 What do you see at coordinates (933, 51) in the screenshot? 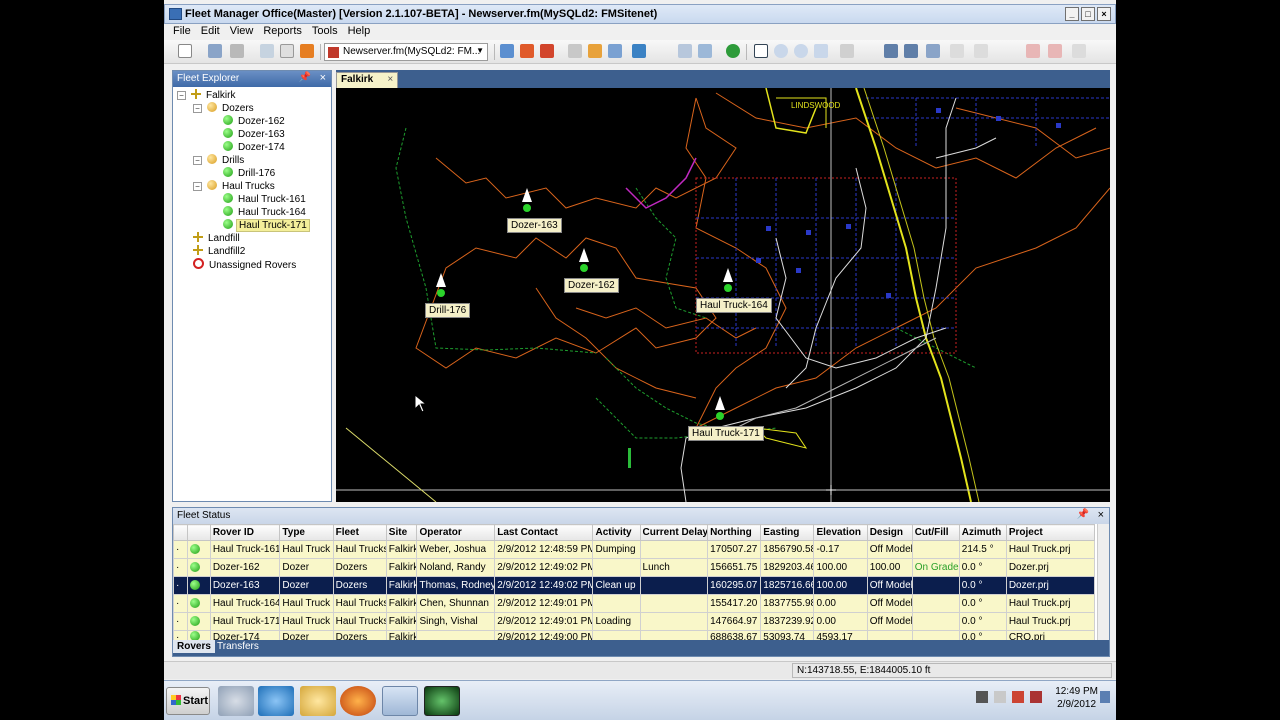
I see `settings-icon` at bounding box center [933, 51].